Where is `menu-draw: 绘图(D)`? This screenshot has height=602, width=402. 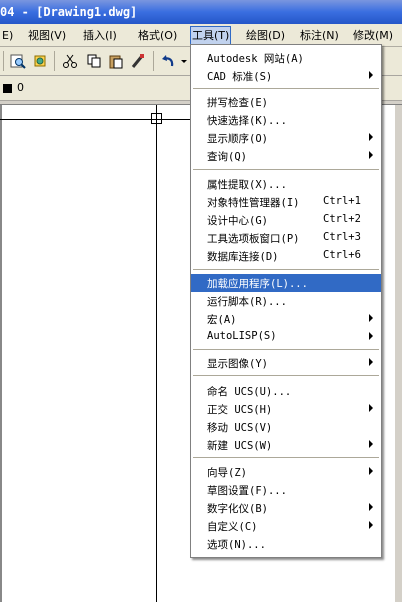
menu-draw: 绘图(D) is located at coordinates (265, 35).